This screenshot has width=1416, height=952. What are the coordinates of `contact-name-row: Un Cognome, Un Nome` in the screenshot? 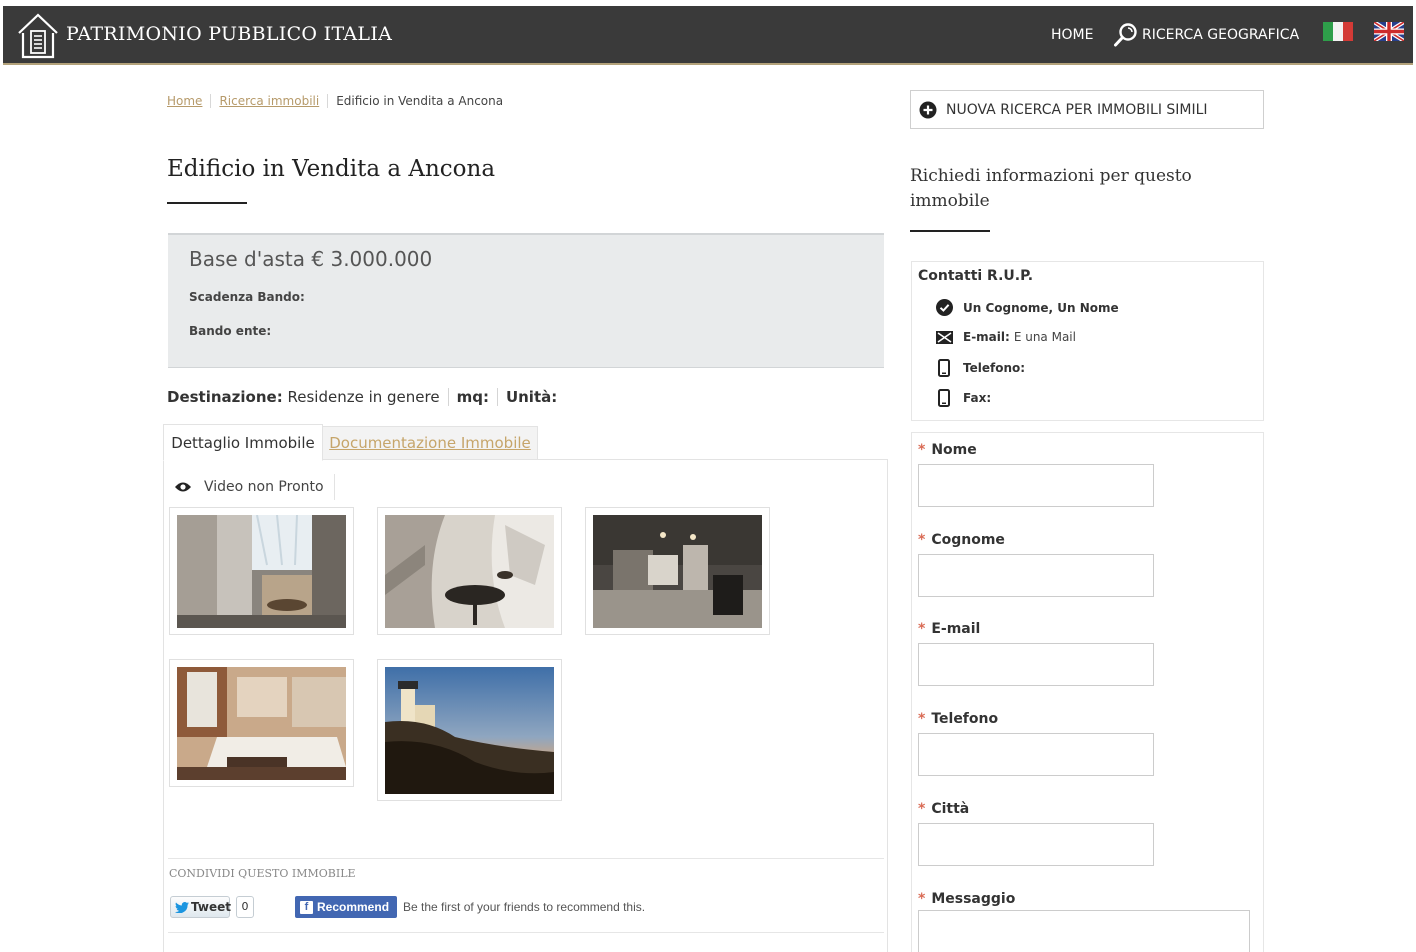 It's located at (1028, 307).